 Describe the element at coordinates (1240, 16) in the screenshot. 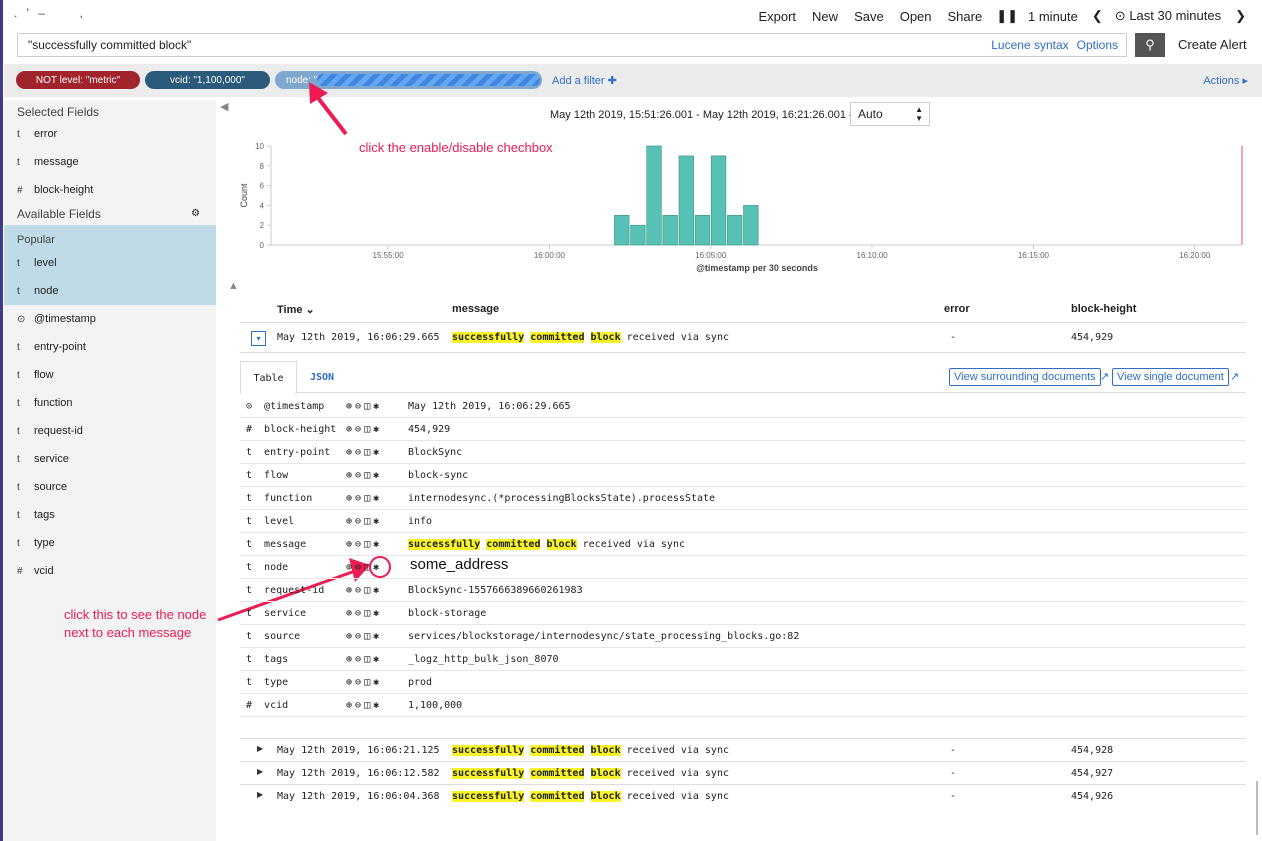

I see `next-time-icon: ❯` at that location.